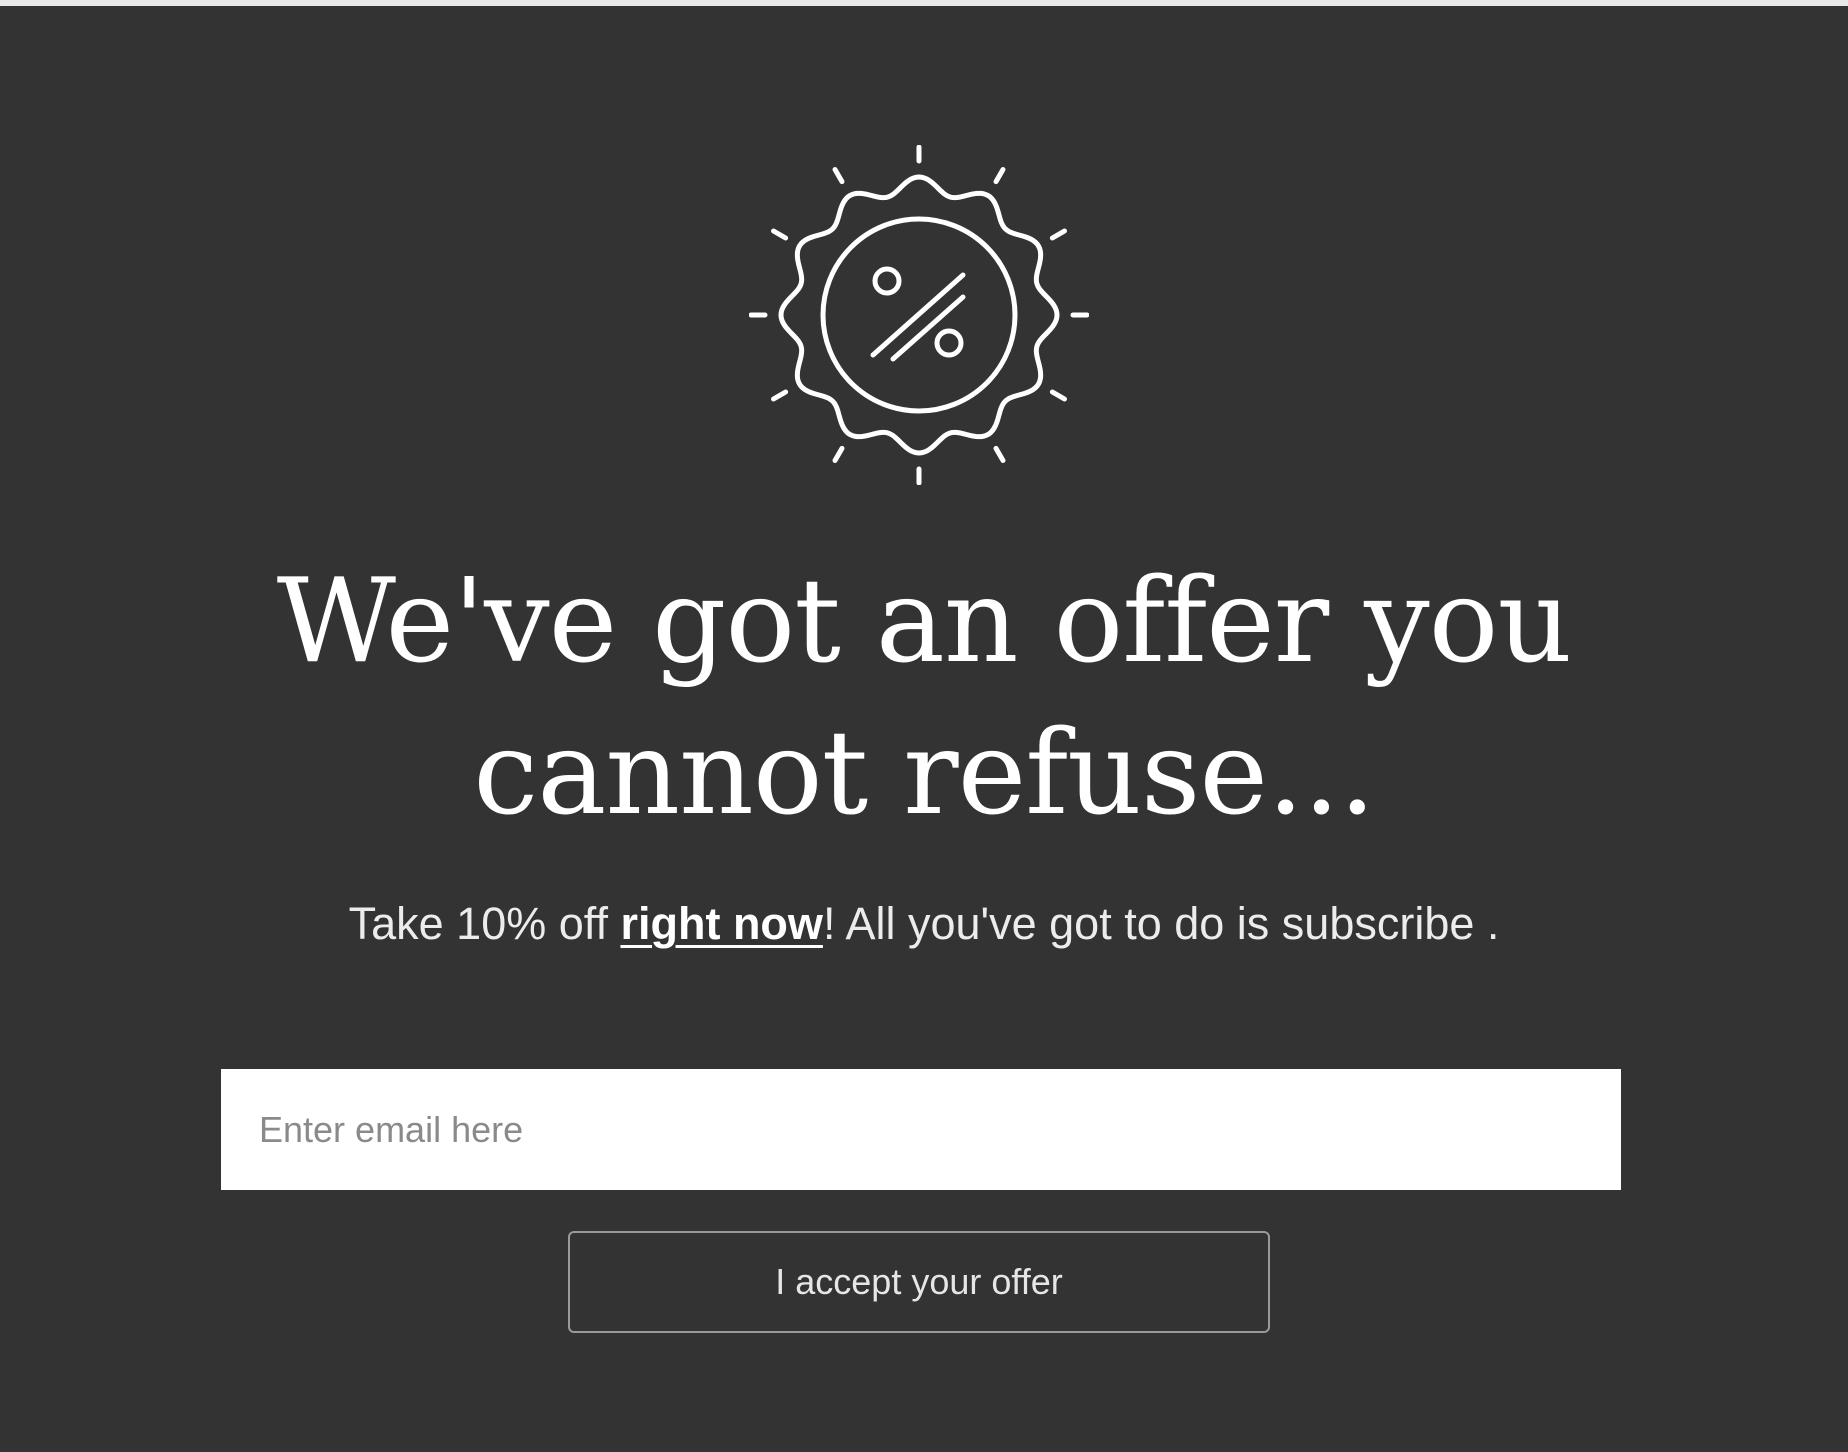 The height and width of the screenshot is (1452, 1848). Describe the element at coordinates (919, 1282) in the screenshot. I see `accept-offer-button: I accept your offer` at that location.